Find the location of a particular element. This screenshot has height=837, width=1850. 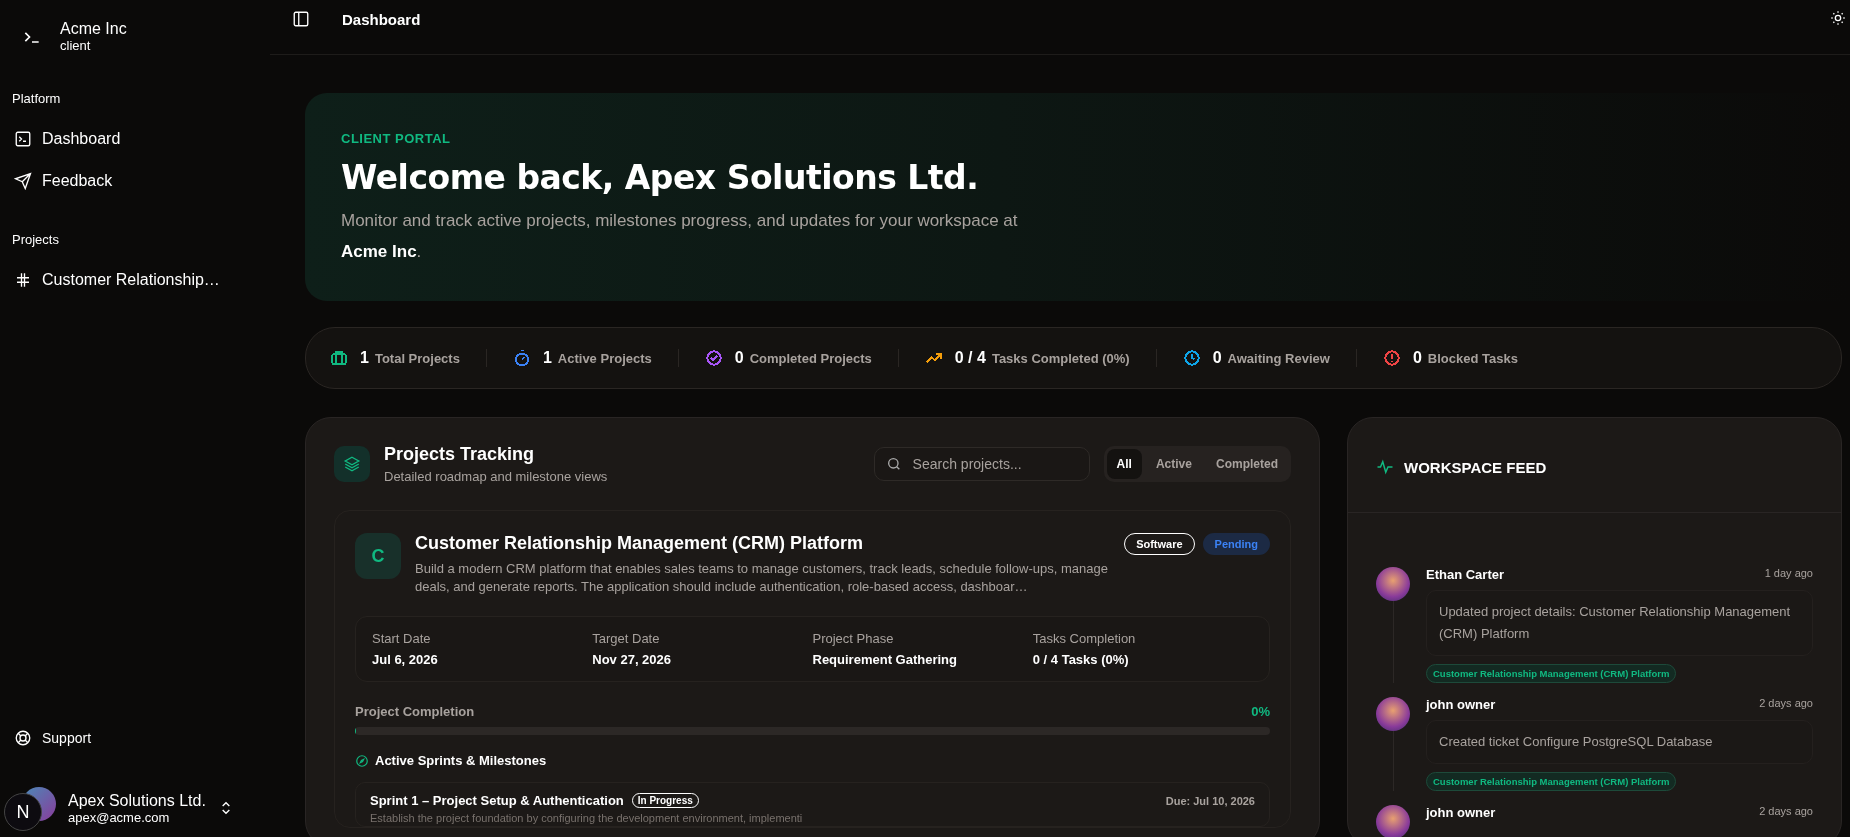

feed-time: 1 day ago is located at coordinates (1788, 574).